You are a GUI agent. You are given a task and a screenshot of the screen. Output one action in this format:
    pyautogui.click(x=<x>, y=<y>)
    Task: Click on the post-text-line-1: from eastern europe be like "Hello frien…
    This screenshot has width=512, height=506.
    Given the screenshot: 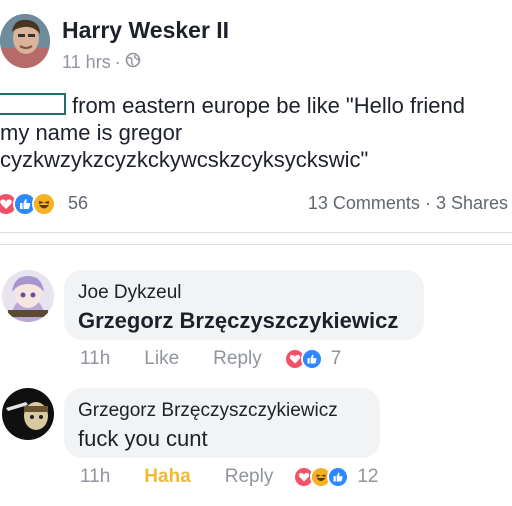 What is the action you would take?
    pyautogui.click(x=269, y=105)
    